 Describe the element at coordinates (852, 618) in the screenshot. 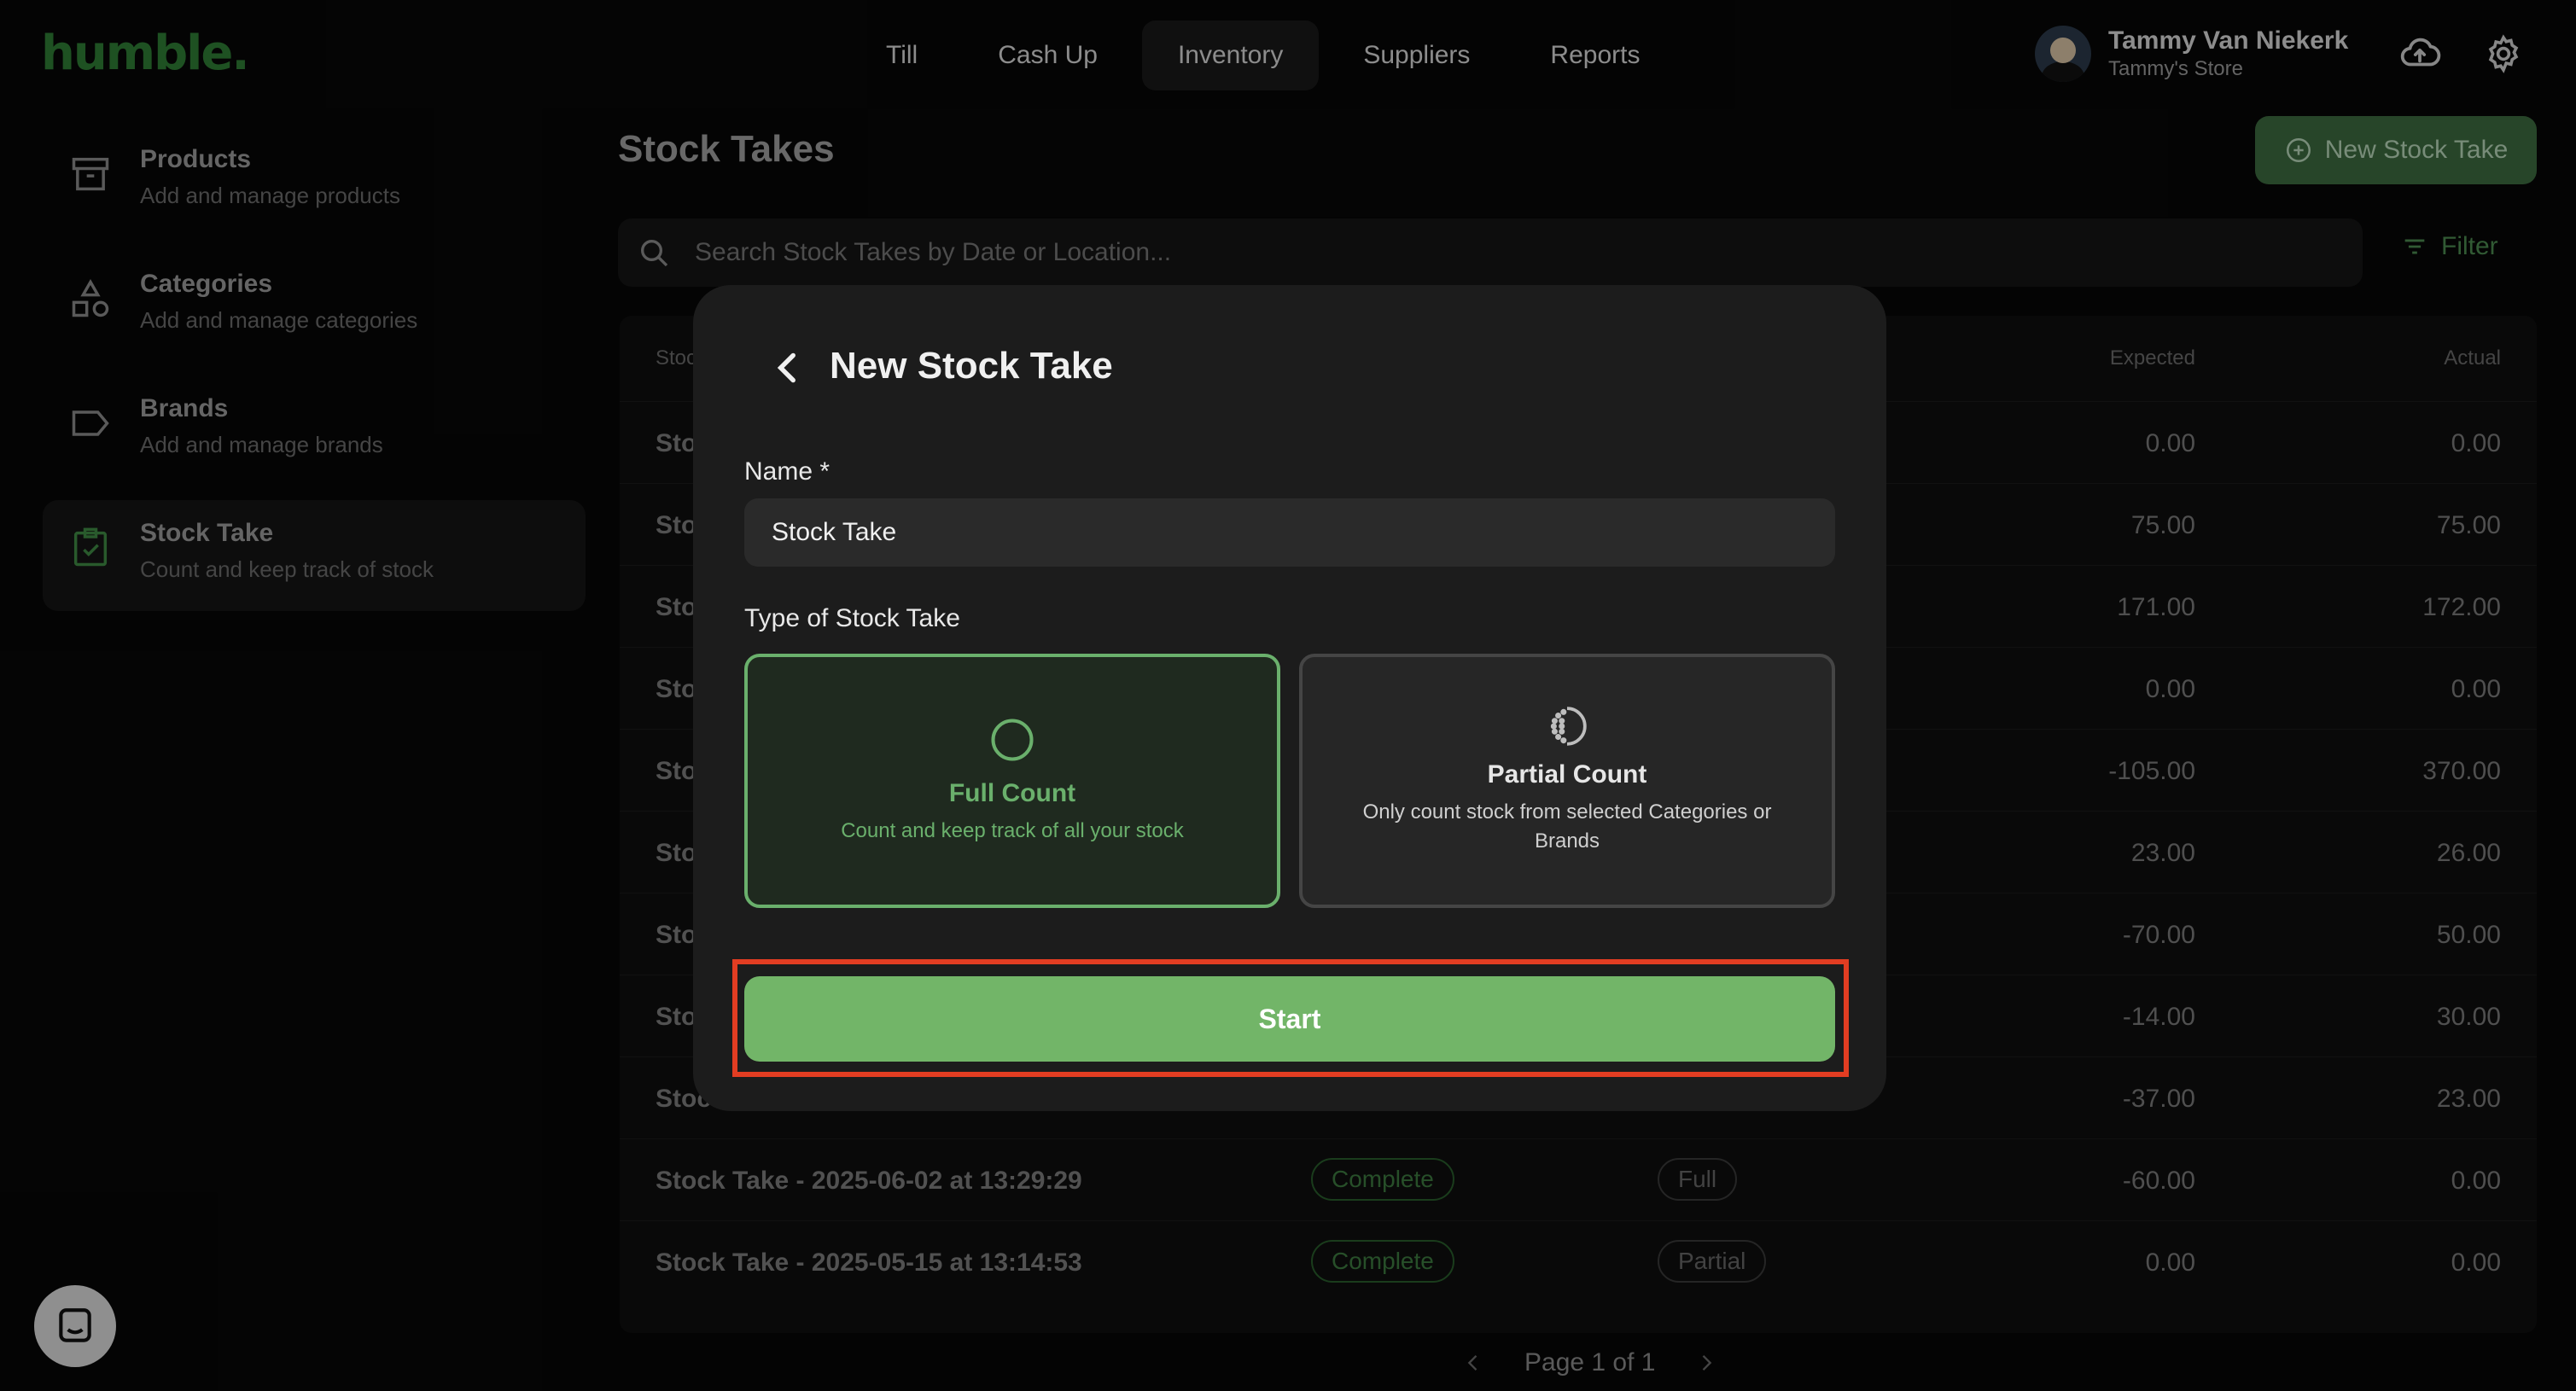

I see `type-label: Type of Stock Take` at that location.